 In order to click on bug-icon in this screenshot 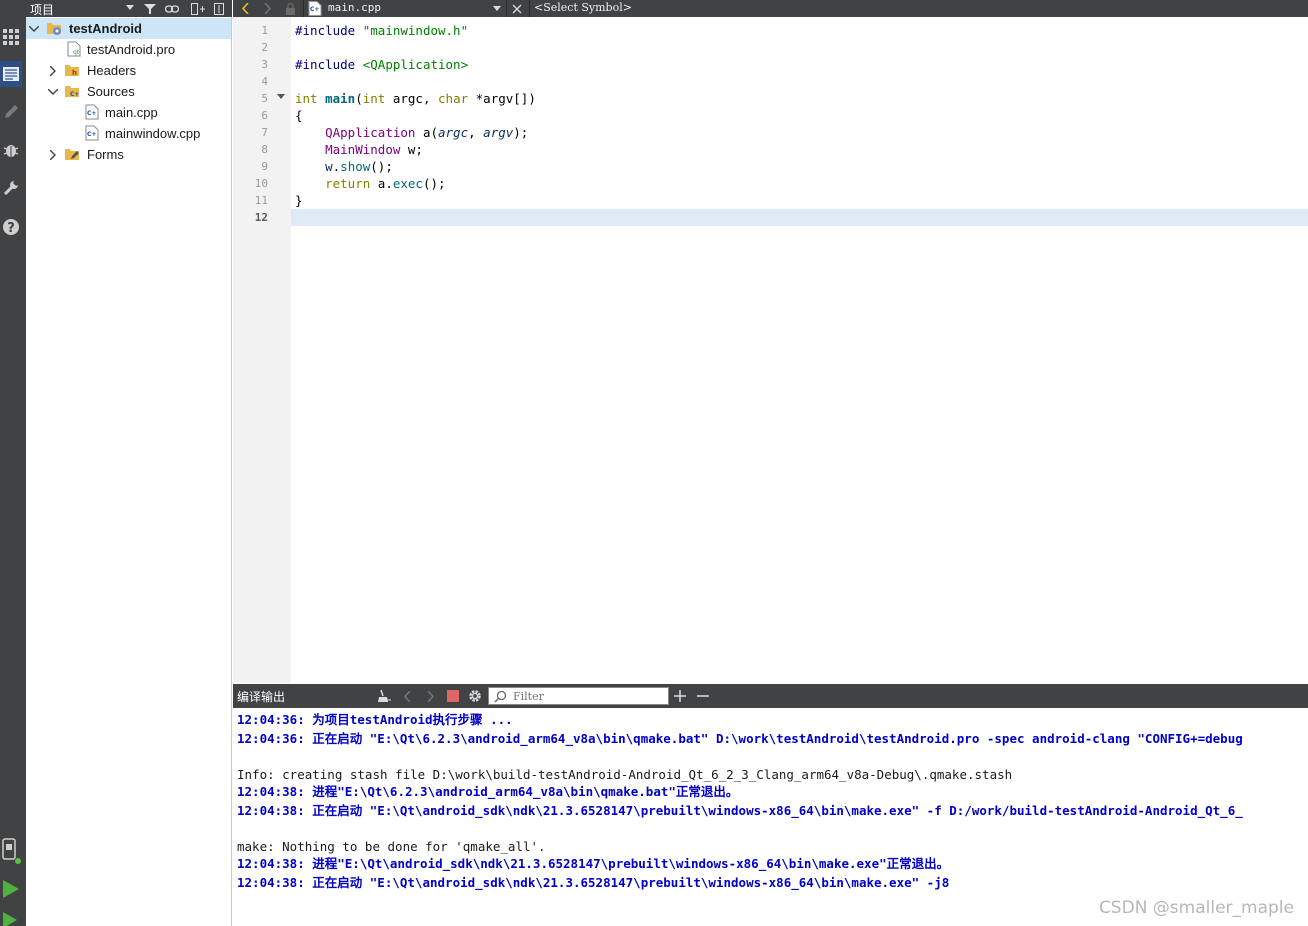, I will do `click(11, 151)`.